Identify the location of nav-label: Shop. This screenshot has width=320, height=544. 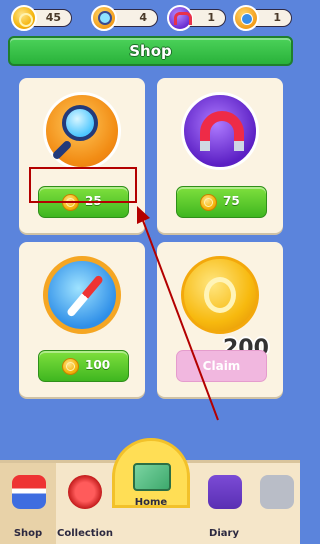
(28, 533).